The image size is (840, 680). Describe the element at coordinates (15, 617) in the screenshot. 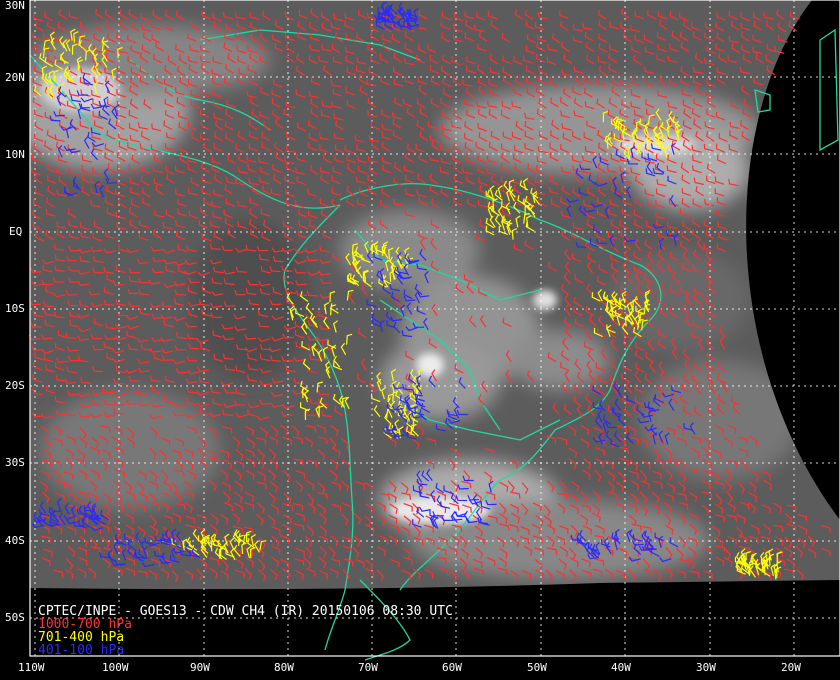

I see `lat-label-50s: 50S` at that location.